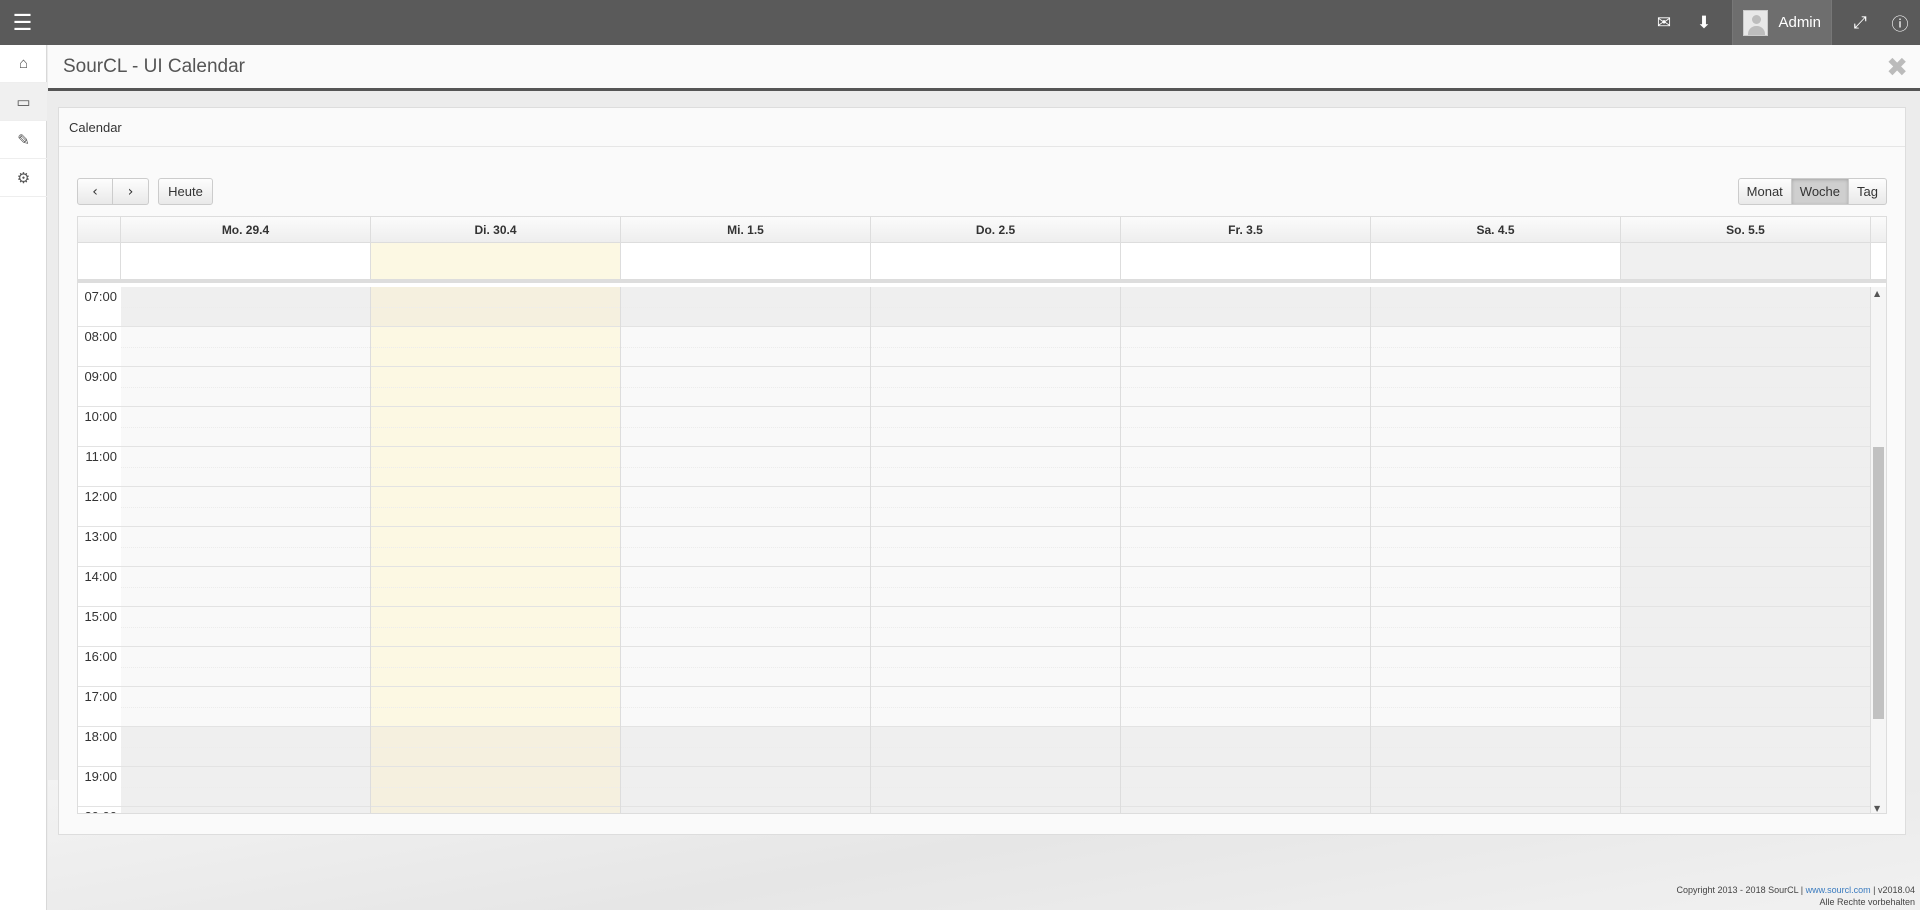  What do you see at coordinates (1868, 191) in the screenshot?
I see `day-view-button: Tag` at bounding box center [1868, 191].